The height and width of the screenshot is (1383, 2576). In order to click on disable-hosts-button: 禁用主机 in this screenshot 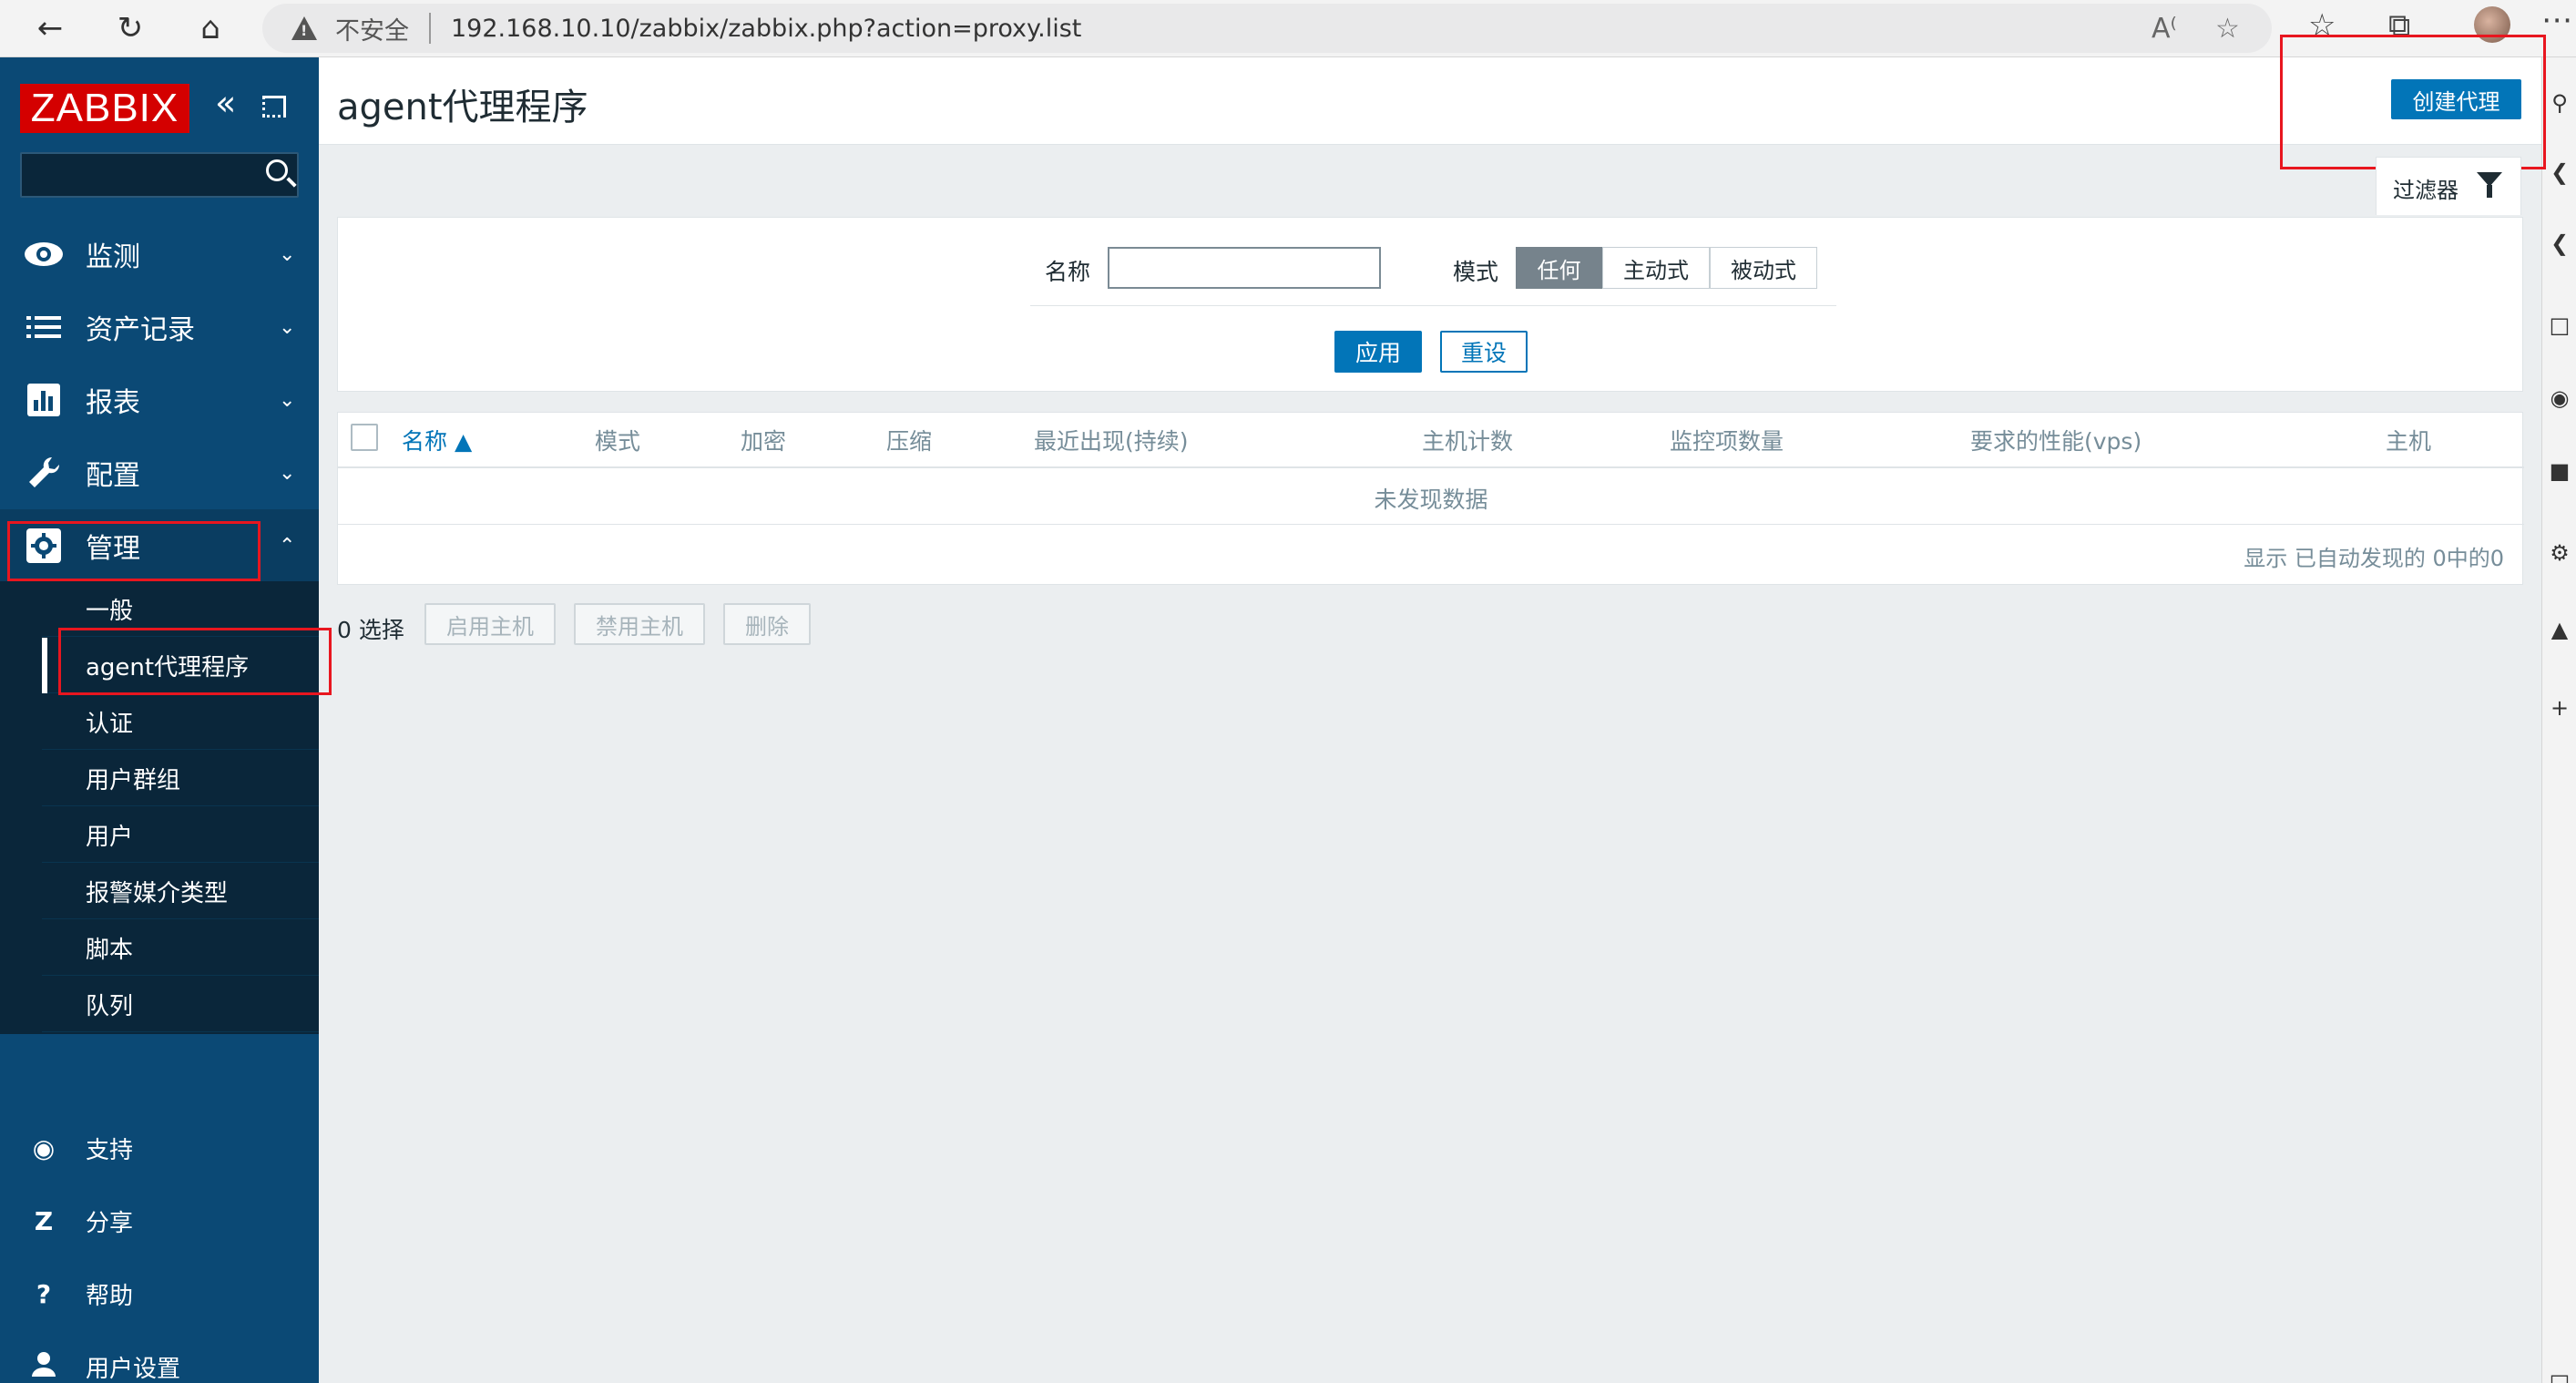, I will do `click(639, 624)`.